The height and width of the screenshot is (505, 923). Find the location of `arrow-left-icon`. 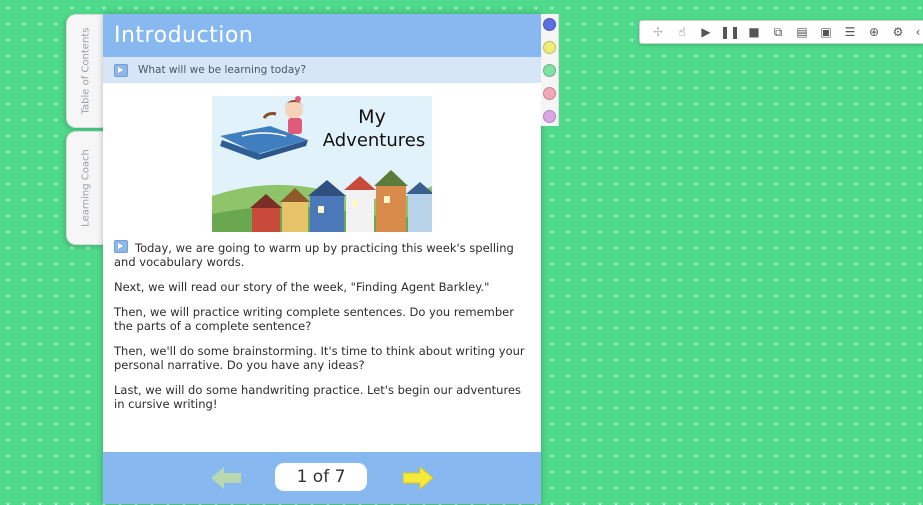

arrow-left-icon is located at coordinates (226, 478).